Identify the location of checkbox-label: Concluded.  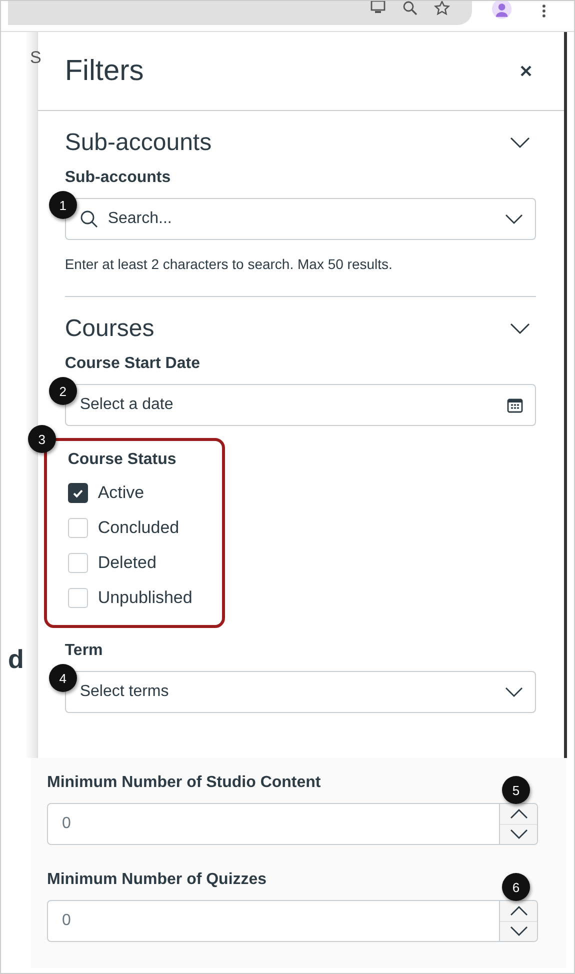
(139, 528).